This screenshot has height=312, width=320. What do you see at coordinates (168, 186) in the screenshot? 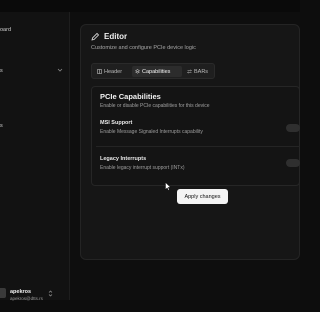
I see `mouse-cursor-icon` at bounding box center [168, 186].